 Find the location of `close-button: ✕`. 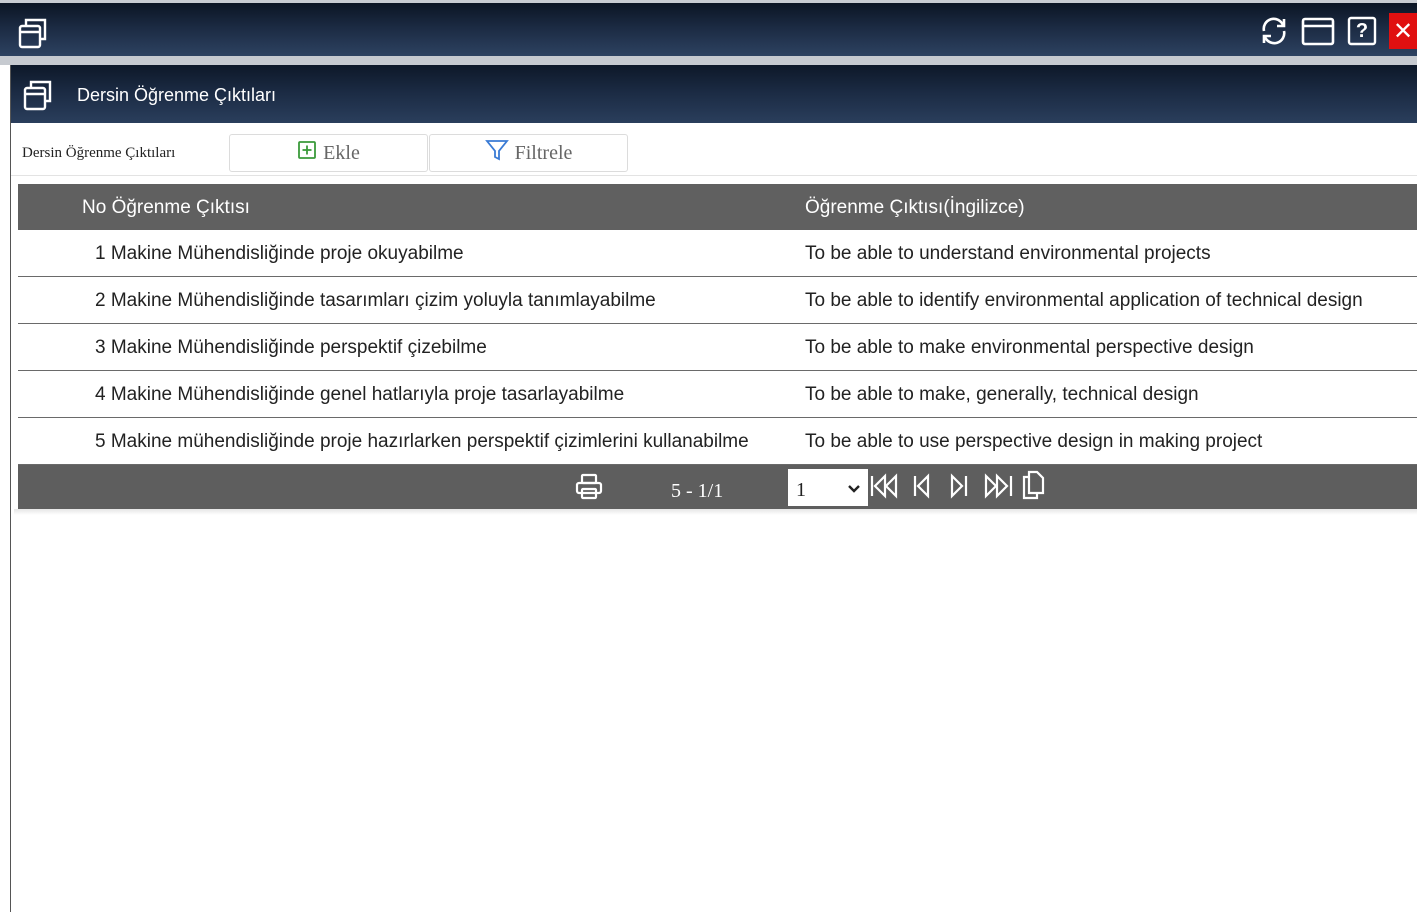

close-button: ✕ is located at coordinates (1403, 31).